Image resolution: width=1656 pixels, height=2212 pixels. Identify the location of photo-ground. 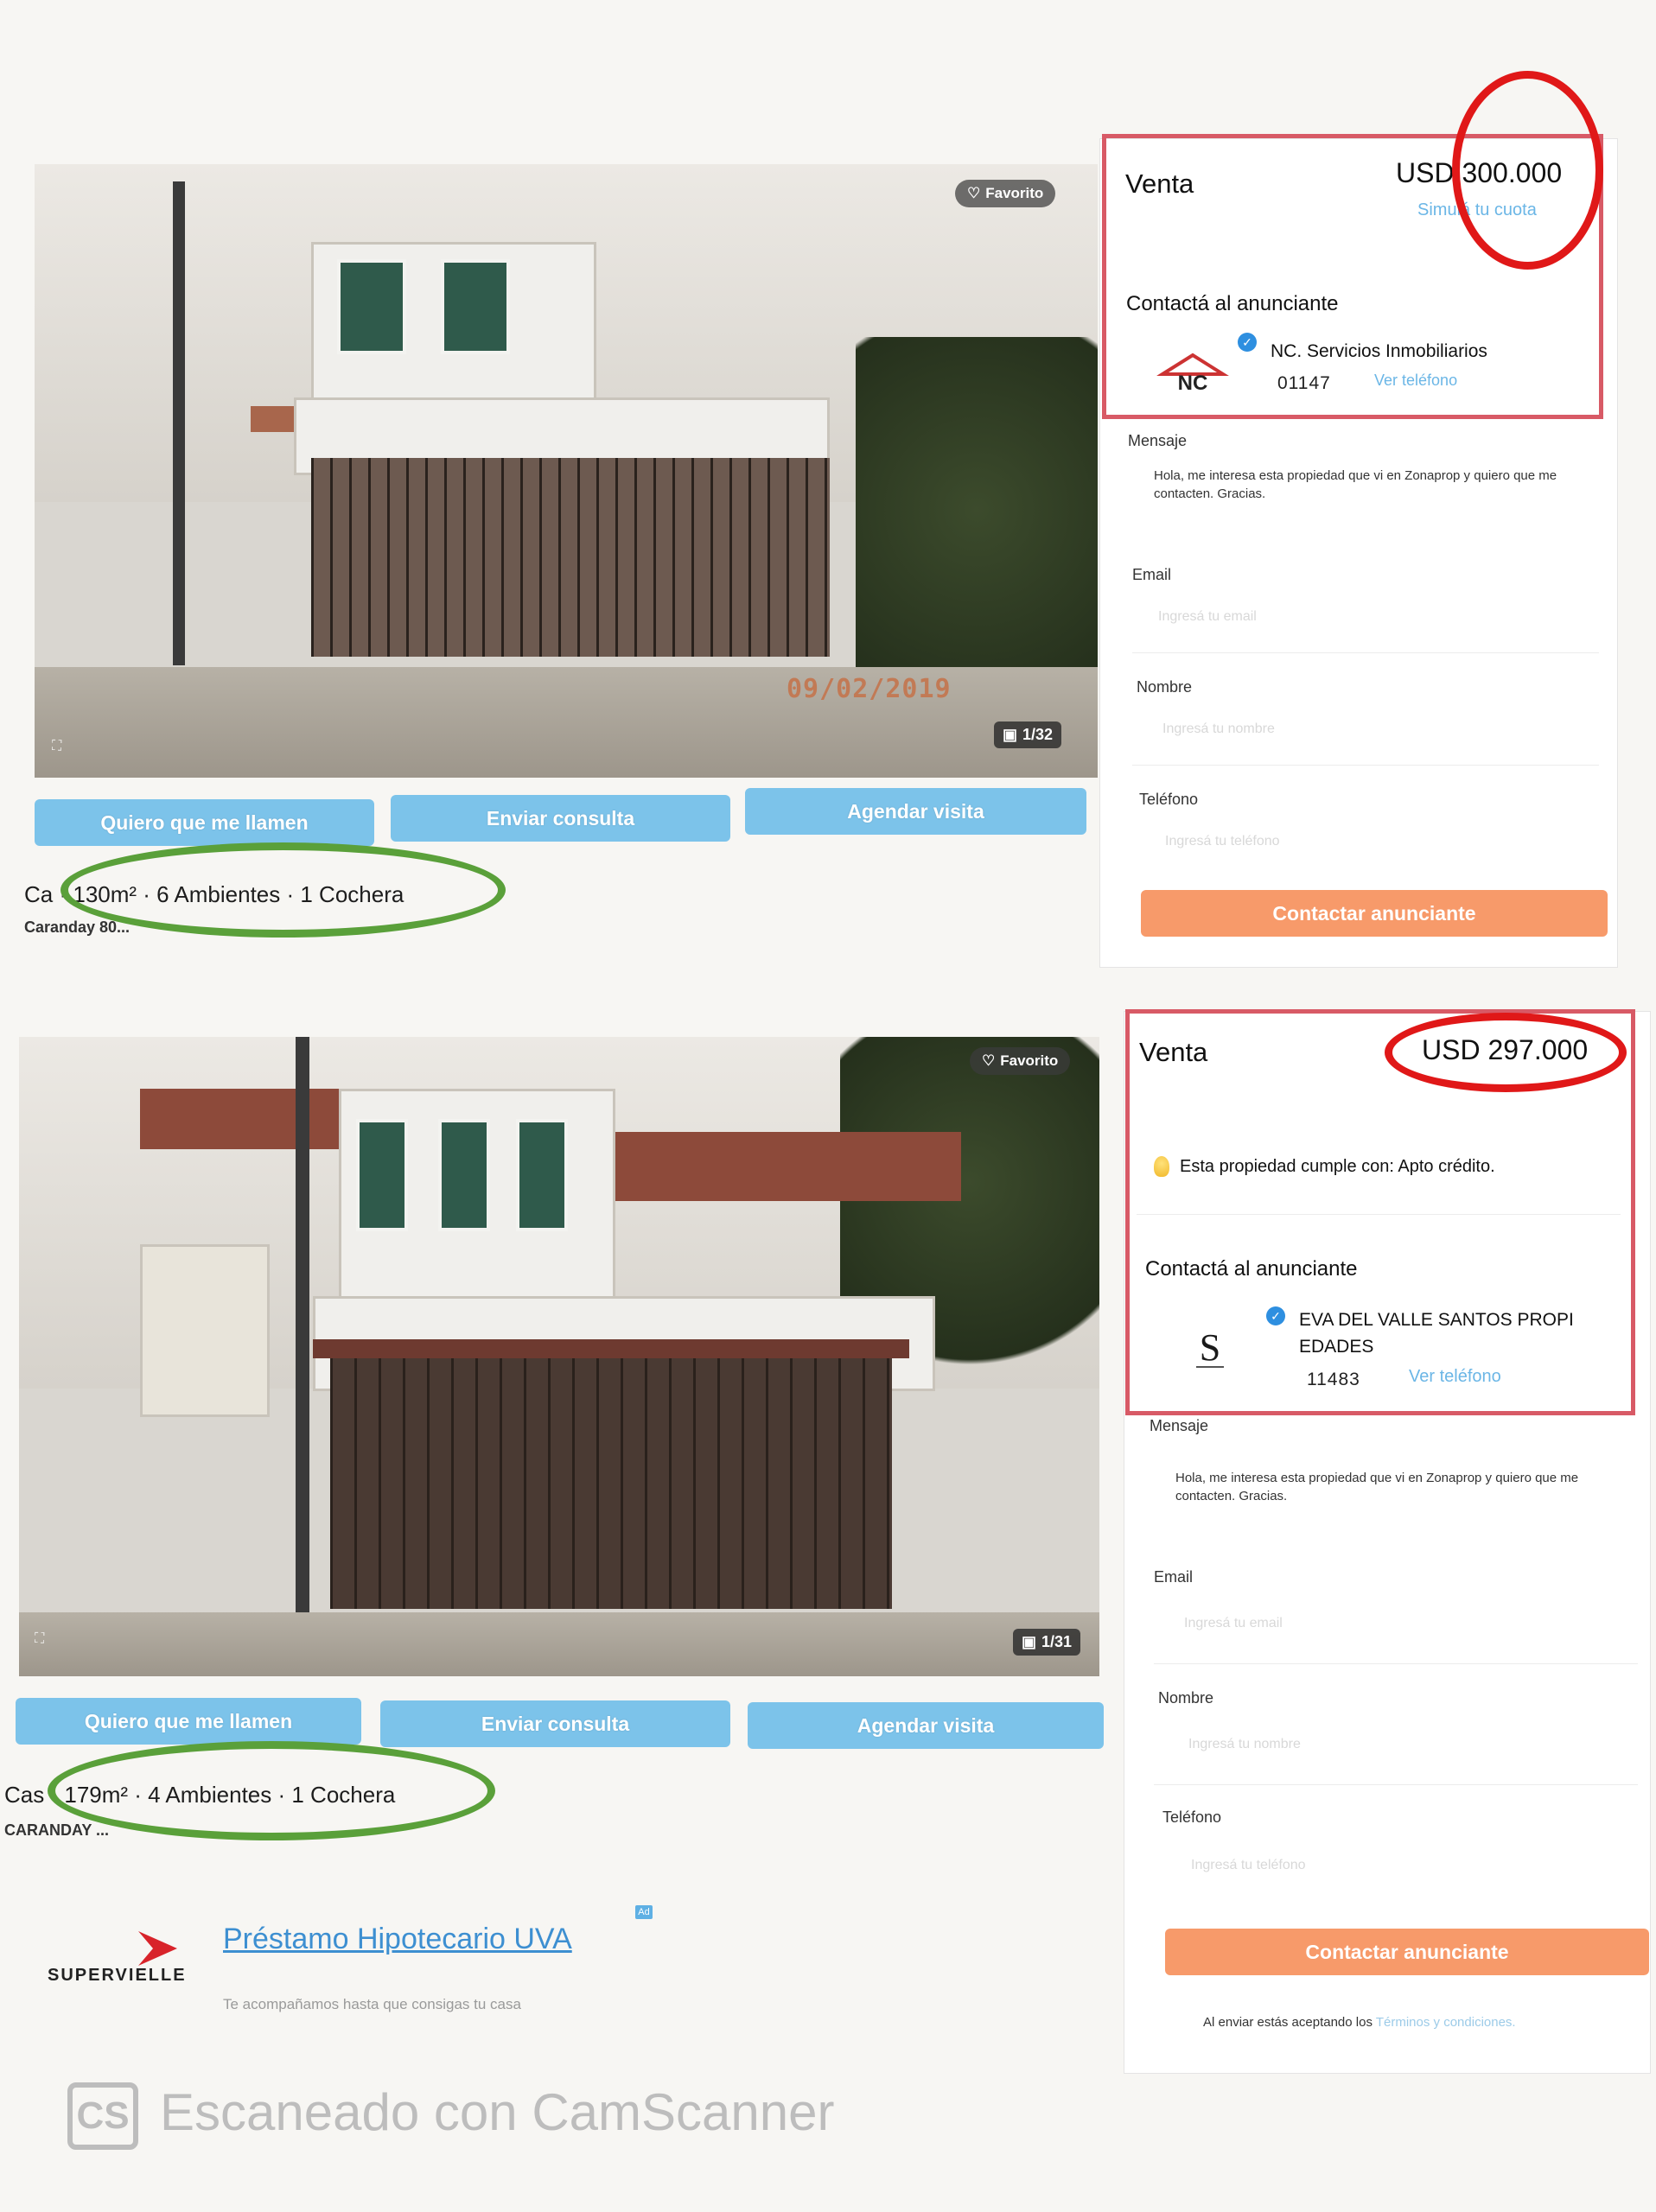
(559, 1644).